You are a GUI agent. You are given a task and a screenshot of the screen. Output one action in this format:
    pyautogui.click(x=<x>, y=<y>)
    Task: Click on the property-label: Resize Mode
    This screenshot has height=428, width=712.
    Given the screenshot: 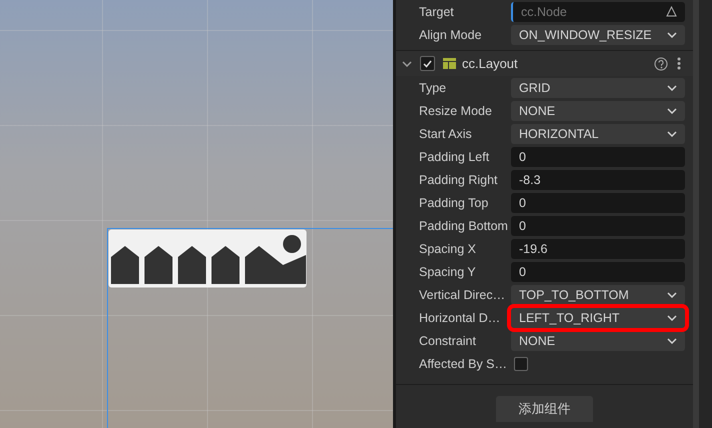 What is the action you would take?
    pyautogui.click(x=456, y=111)
    